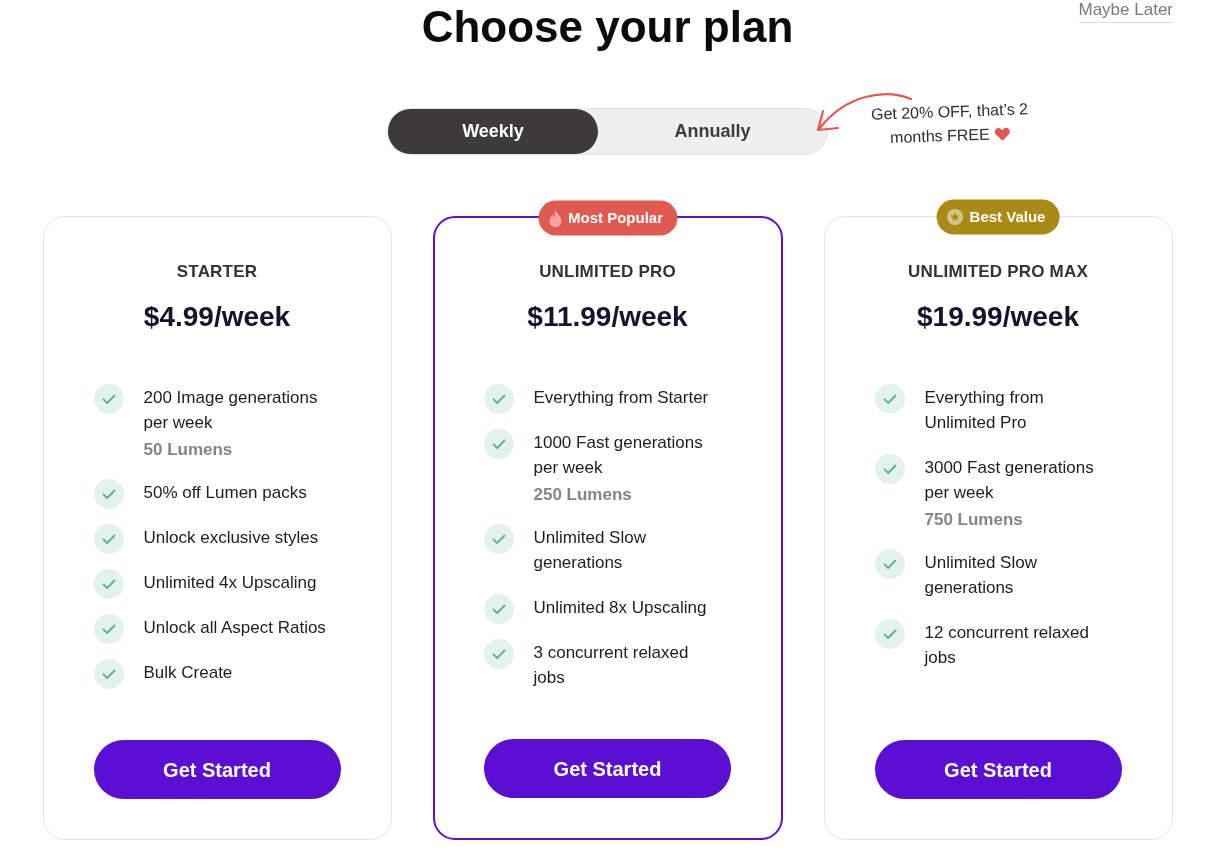 This screenshot has width=1231, height=857. I want to click on plan-price: $11.99/week, so click(607, 317).